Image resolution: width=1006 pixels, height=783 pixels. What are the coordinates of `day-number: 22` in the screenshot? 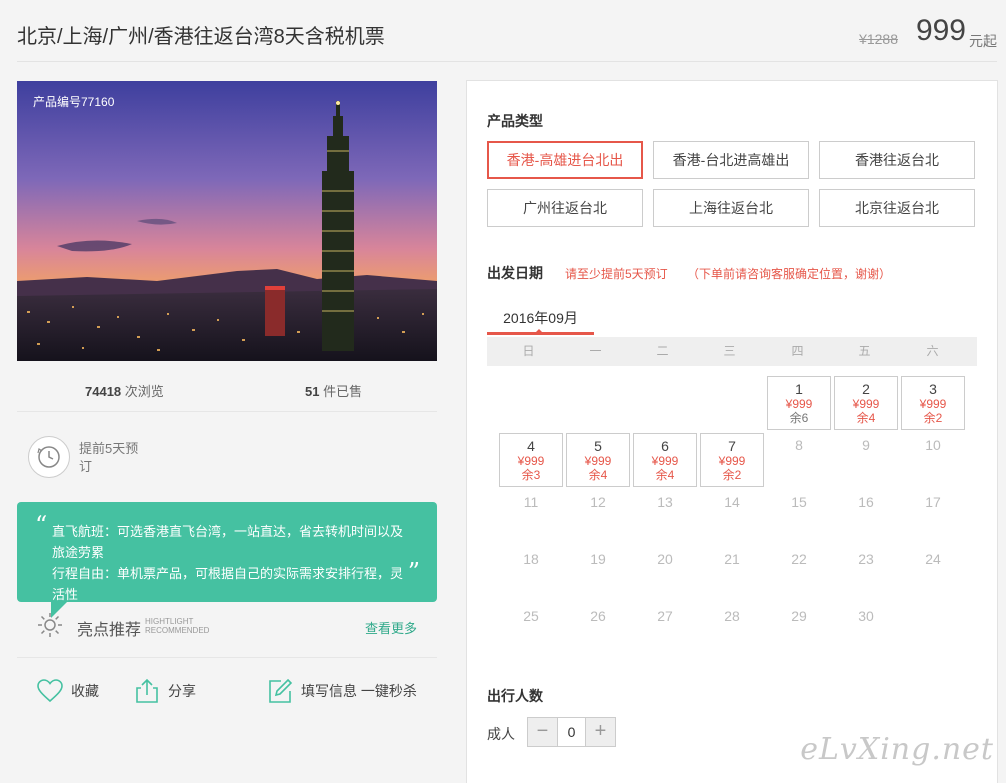 It's located at (799, 559).